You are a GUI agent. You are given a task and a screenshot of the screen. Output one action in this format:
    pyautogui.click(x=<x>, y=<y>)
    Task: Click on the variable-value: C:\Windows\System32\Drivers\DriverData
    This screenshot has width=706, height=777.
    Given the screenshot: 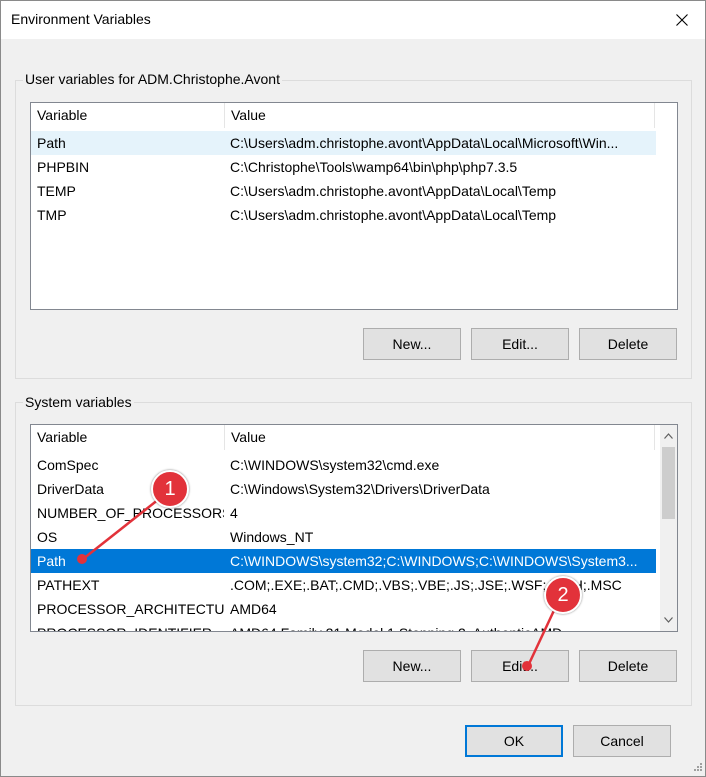 What is the action you would take?
    pyautogui.click(x=360, y=489)
    